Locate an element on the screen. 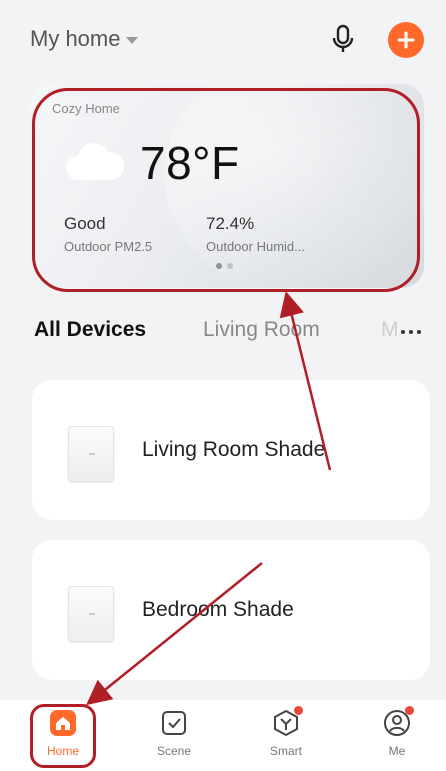 This screenshot has width=446, height=771. room-tabs: All Devices Living Room M is located at coordinates (223, 332).